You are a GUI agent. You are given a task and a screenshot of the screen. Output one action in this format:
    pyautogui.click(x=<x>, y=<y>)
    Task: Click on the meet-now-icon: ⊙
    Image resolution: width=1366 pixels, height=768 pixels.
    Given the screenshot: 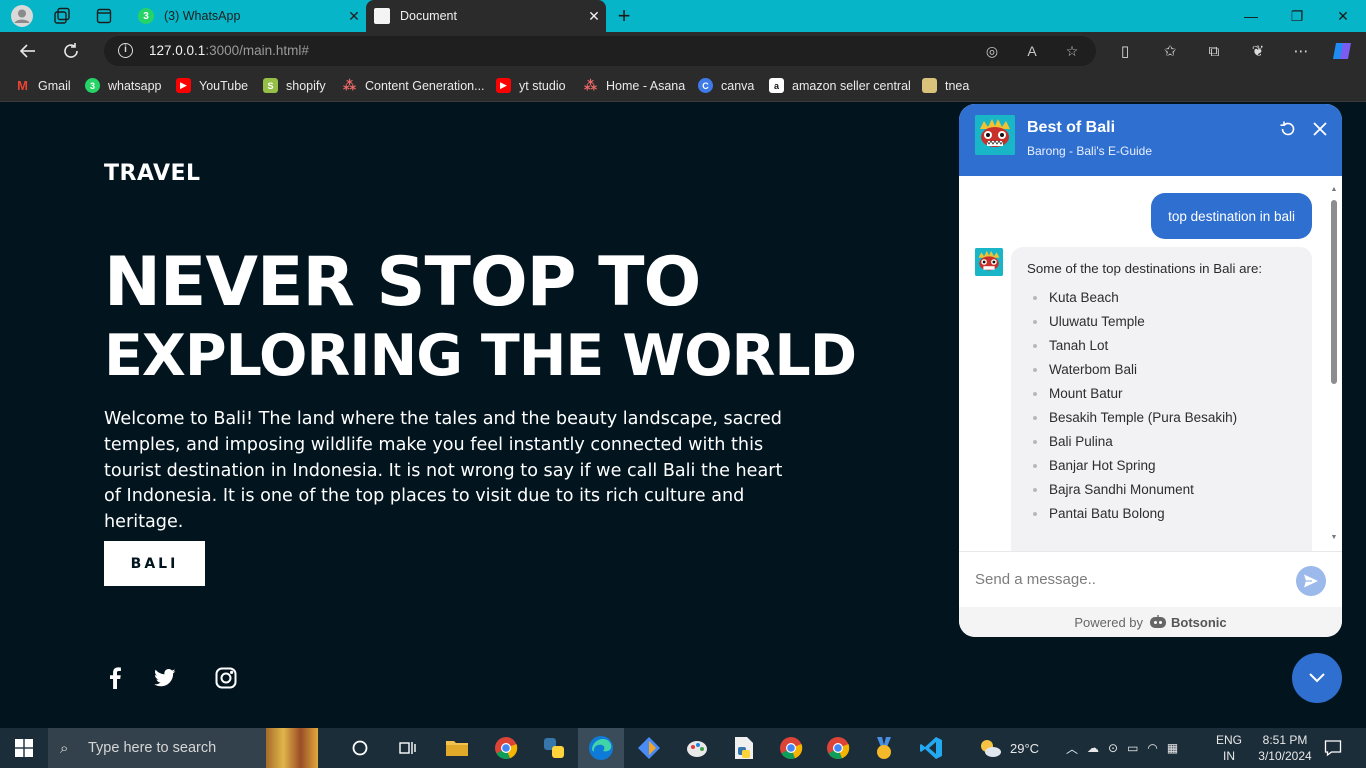 What is the action you would take?
    pyautogui.click(x=1117, y=748)
    